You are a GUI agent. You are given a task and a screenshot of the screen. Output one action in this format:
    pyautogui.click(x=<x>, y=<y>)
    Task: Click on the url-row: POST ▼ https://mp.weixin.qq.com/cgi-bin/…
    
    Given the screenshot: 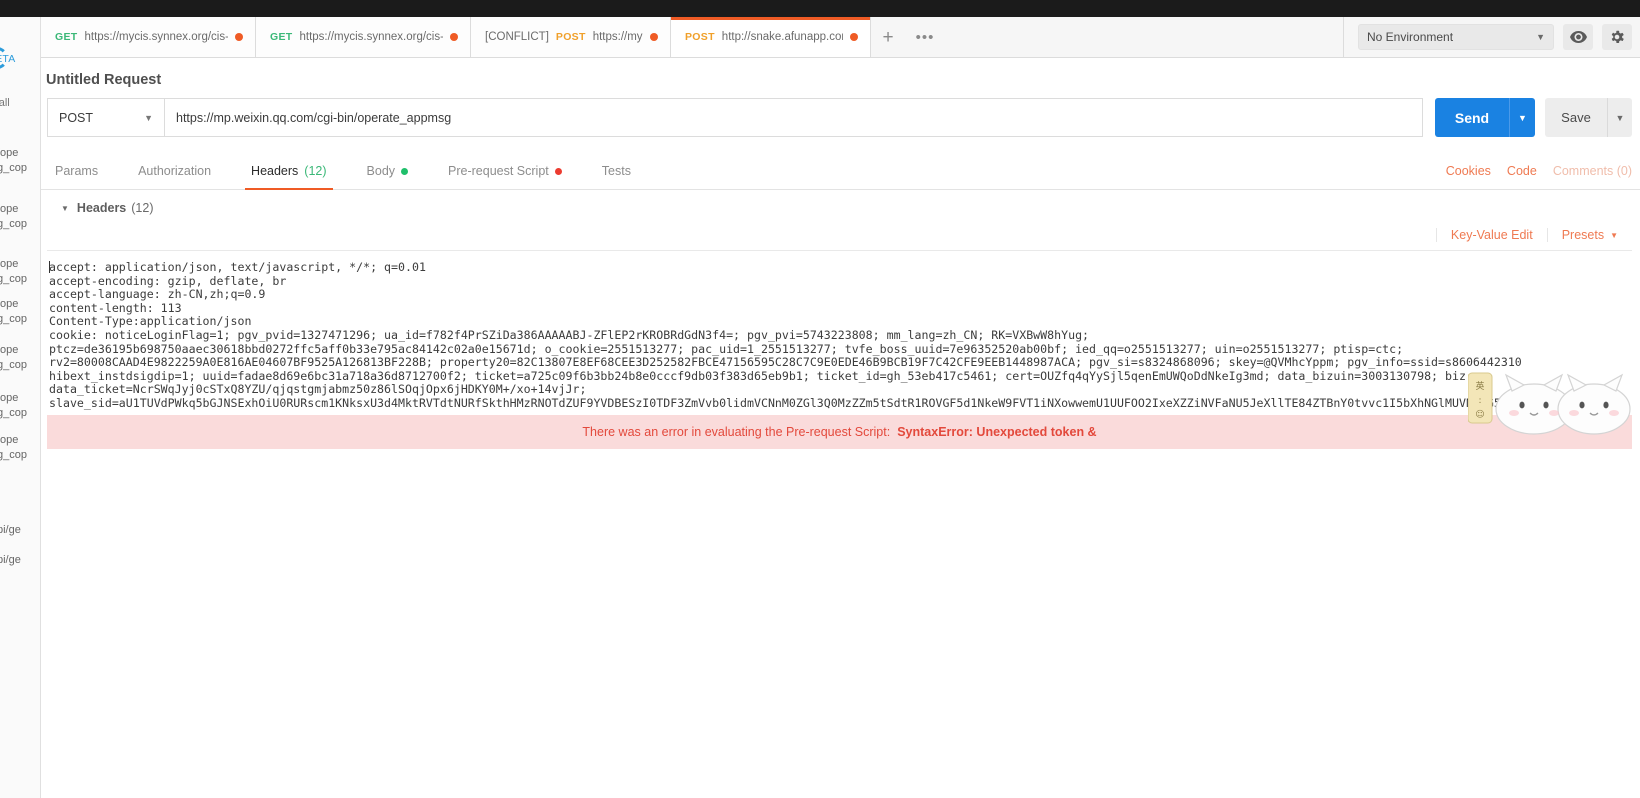 What is the action you would take?
    pyautogui.click(x=840, y=117)
    